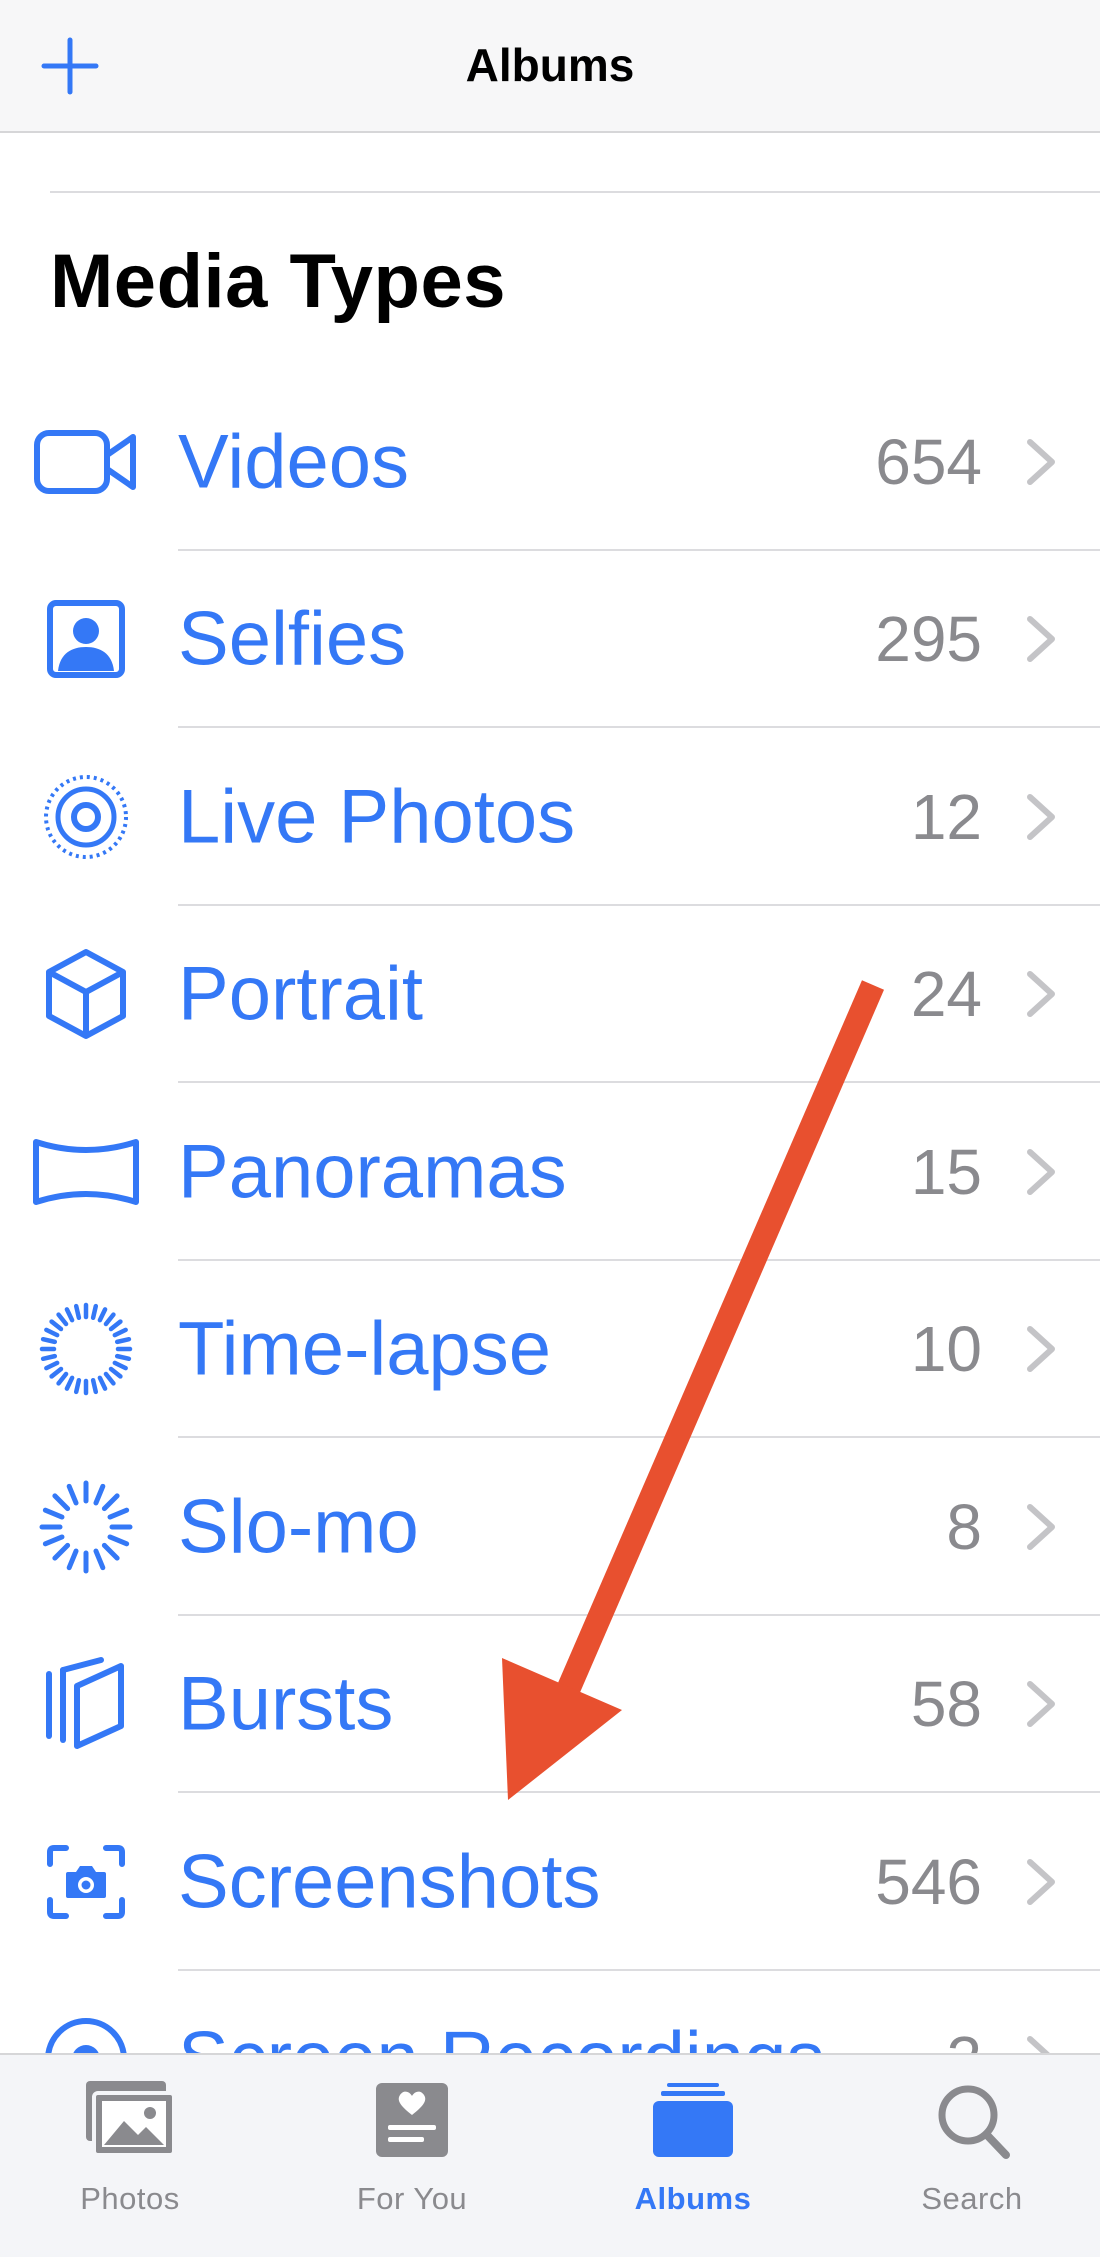 The height and width of the screenshot is (2257, 1100). I want to click on media-type-row-live-photos: Live Photos 12, so click(550, 817).